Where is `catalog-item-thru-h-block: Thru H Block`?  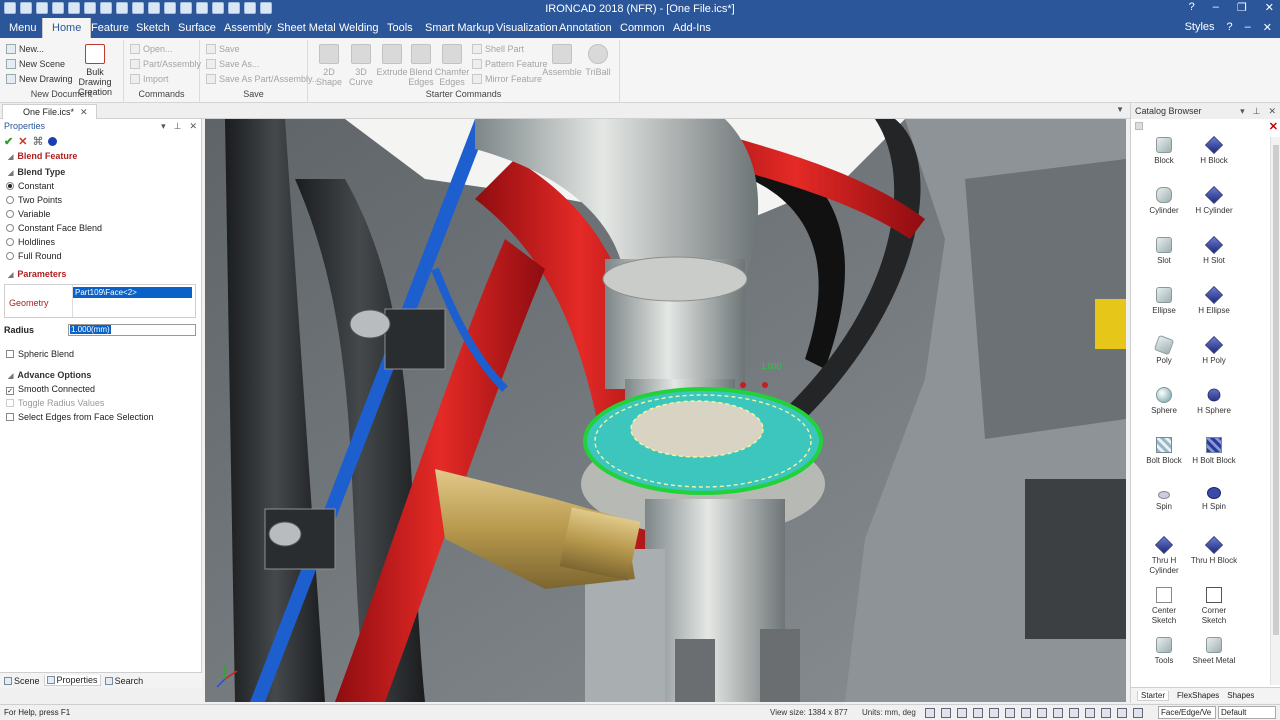
catalog-item-thru-h-block: Thru H Block is located at coordinates (1214, 550).